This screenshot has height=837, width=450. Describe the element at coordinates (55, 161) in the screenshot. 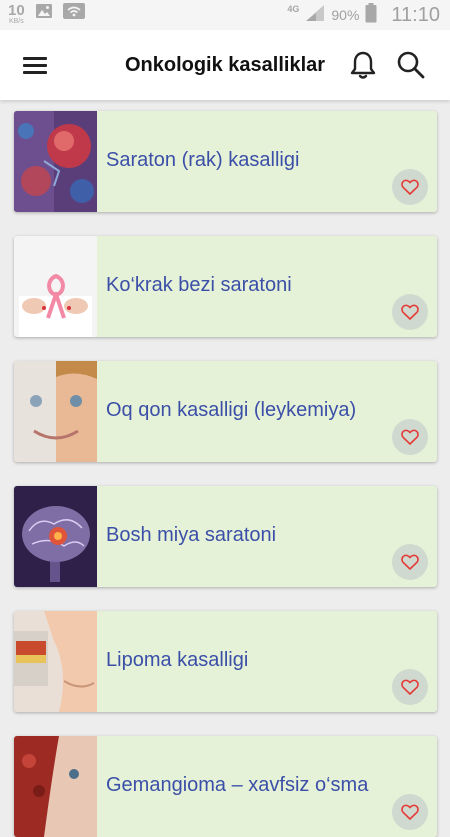

I see `cancer-cell-thumbnail` at that location.